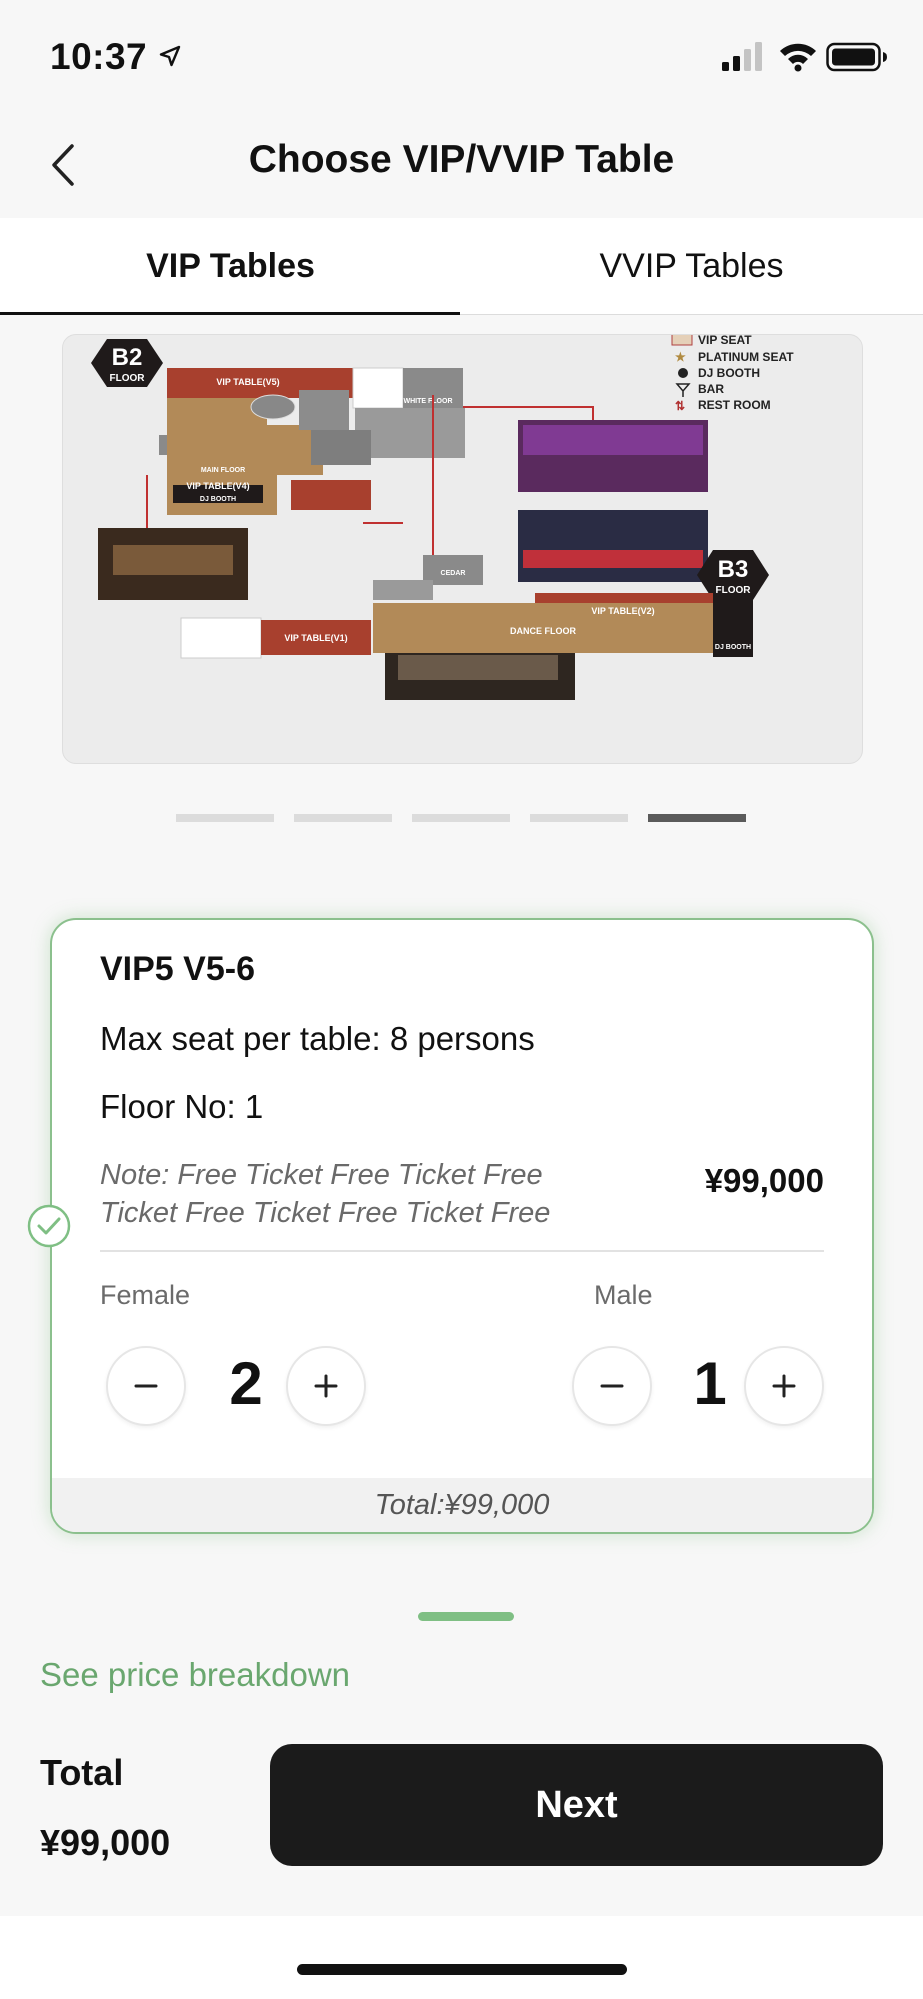 The image size is (923, 1999). I want to click on carousel-page-indicator, so click(462, 819).